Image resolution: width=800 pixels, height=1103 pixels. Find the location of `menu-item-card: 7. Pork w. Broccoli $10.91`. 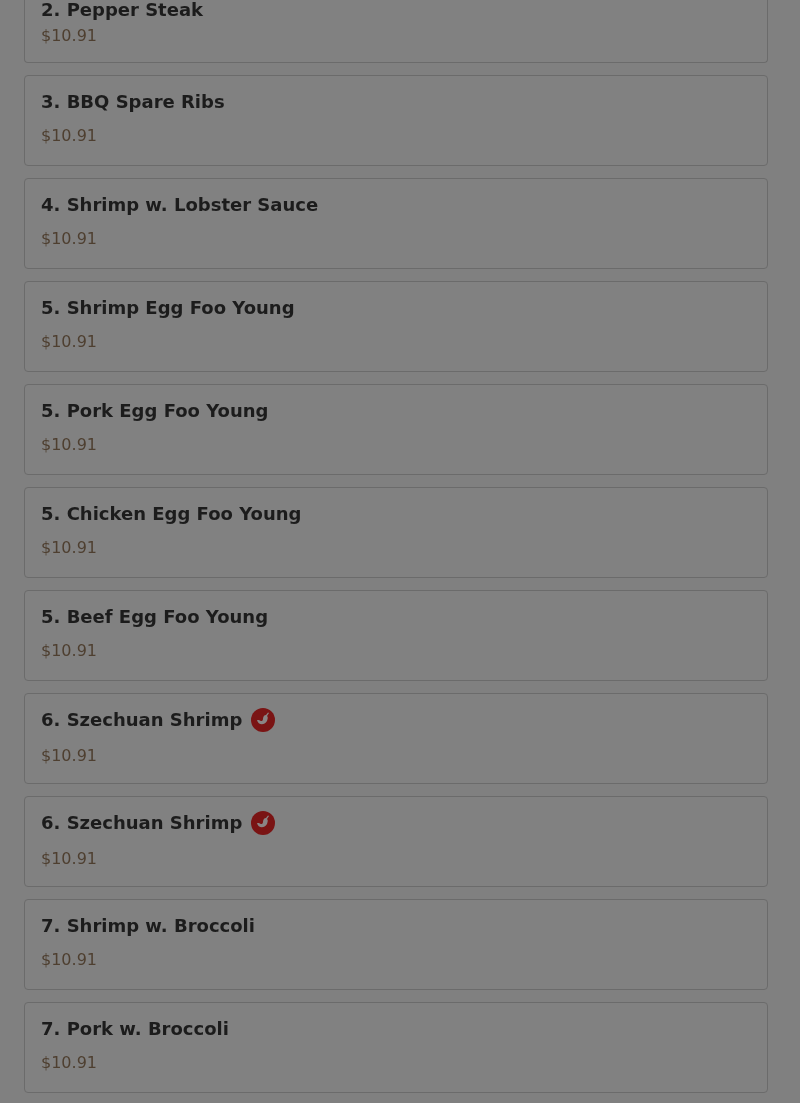

menu-item-card: 7. Pork w. Broccoli $10.91 is located at coordinates (396, 1047).